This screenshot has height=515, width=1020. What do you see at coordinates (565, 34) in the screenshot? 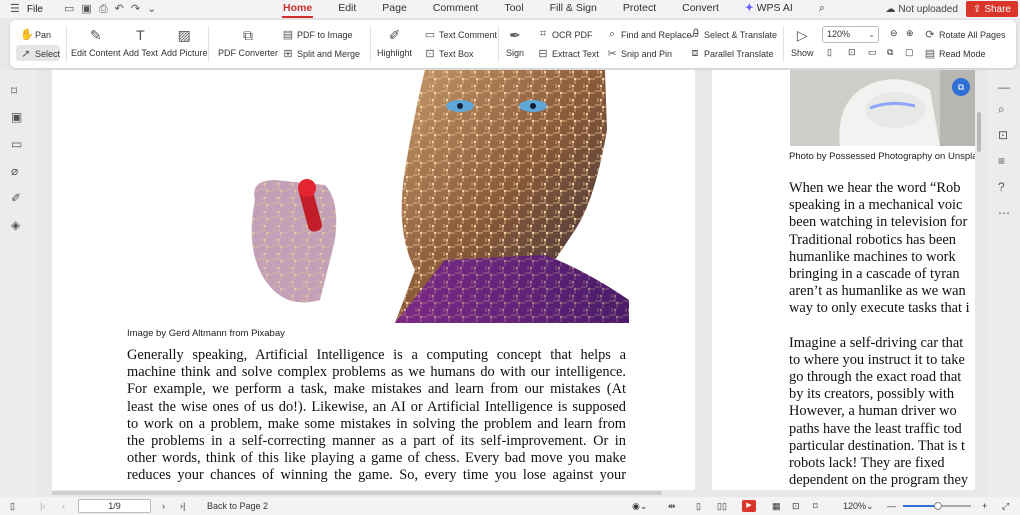
I see `ocr-pdf-button: ⌗ OCR PDF` at bounding box center [565, 34].